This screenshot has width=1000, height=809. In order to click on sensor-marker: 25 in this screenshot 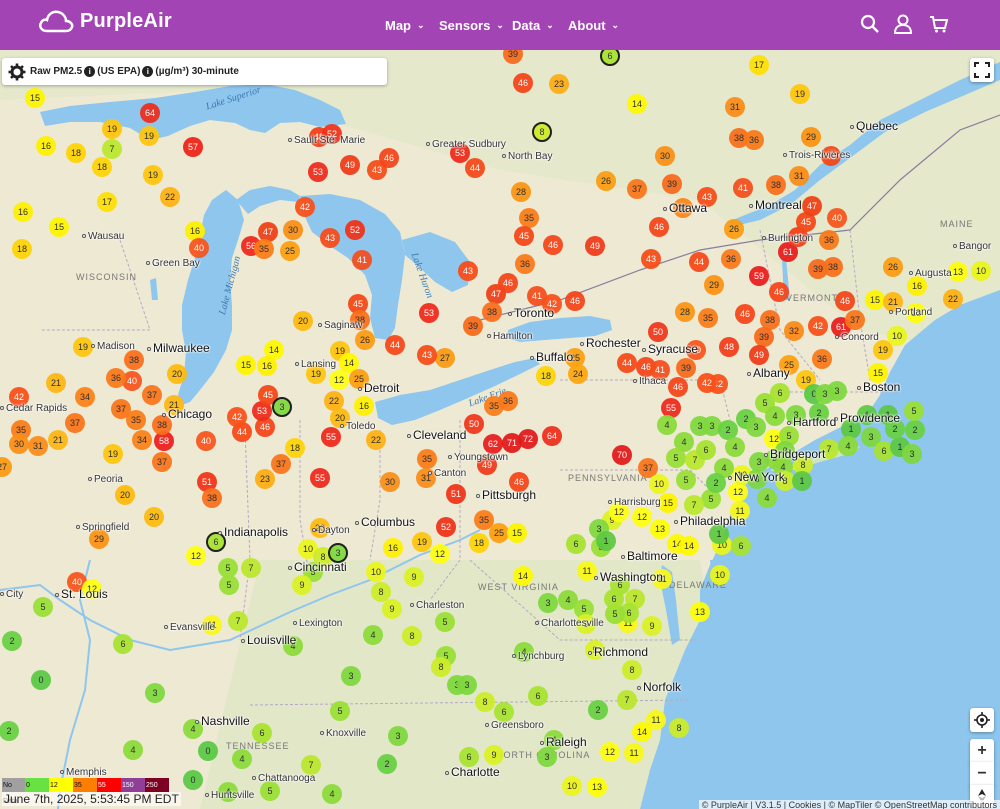, I will do `click(290, 251)`.